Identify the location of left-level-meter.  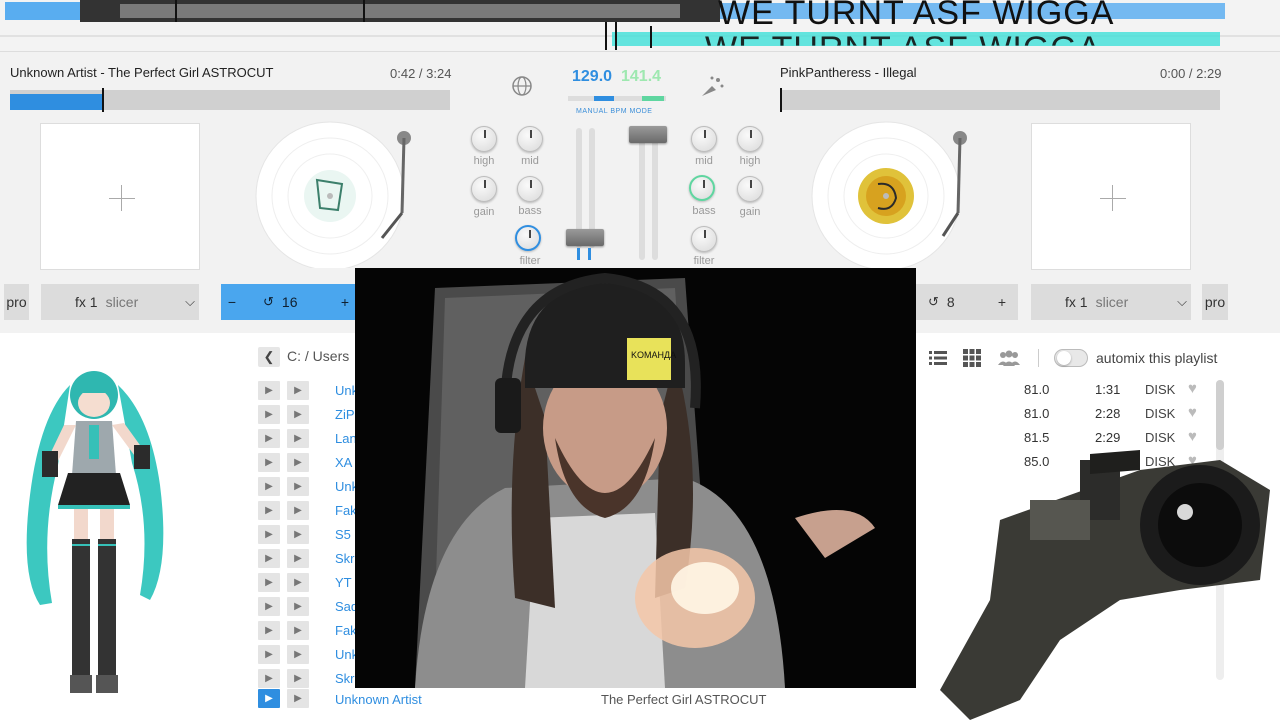
(584, 254).